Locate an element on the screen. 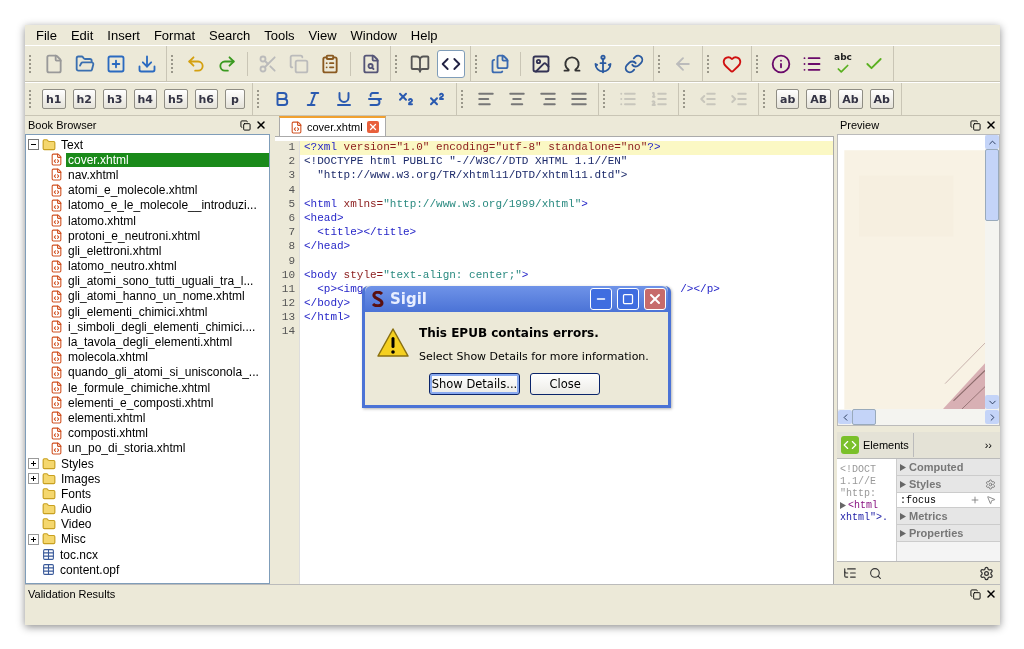  settings-icon is located at coordinates (986, 573).